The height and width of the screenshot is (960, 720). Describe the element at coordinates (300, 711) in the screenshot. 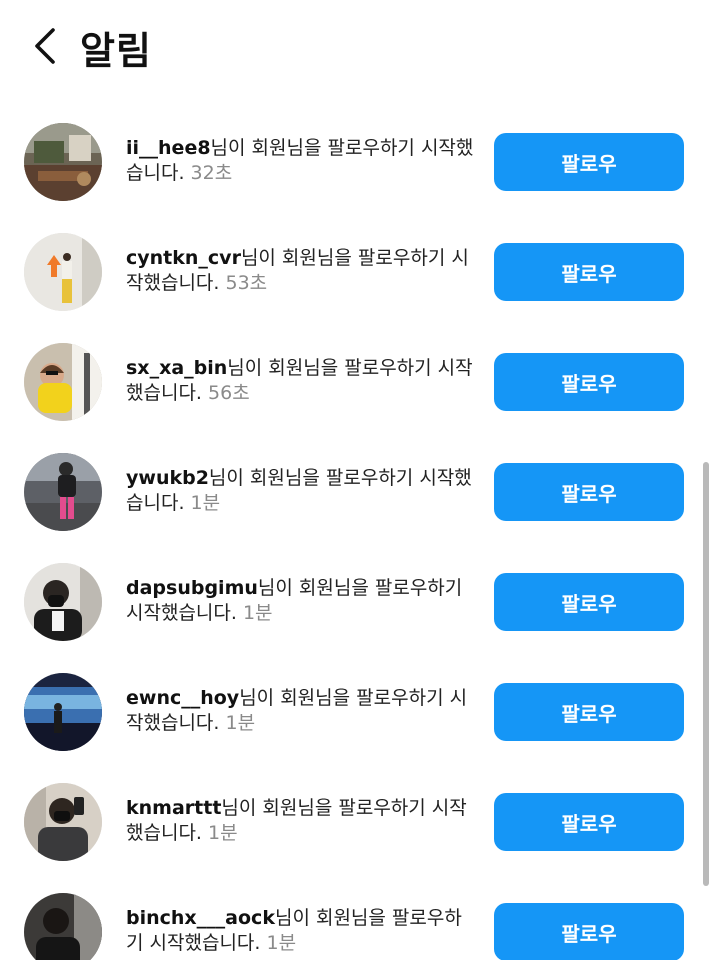

I see `notification-text: ewnc__hoy님이 회원님을 팔로우하기 시작했습니다. 1분` at that location.